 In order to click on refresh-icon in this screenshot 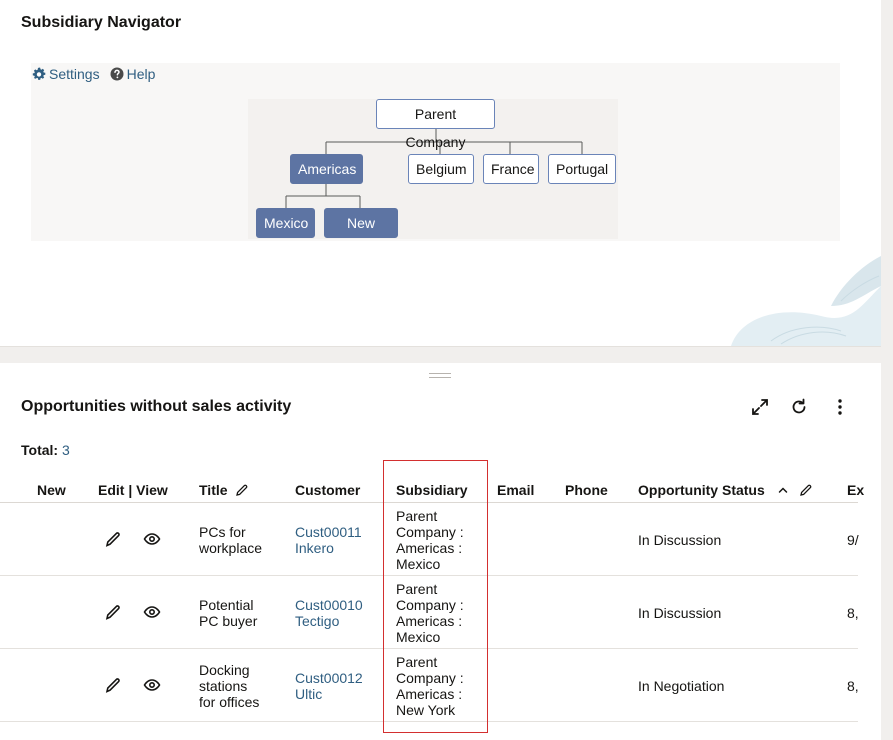, I will do `click(799, 406)`.